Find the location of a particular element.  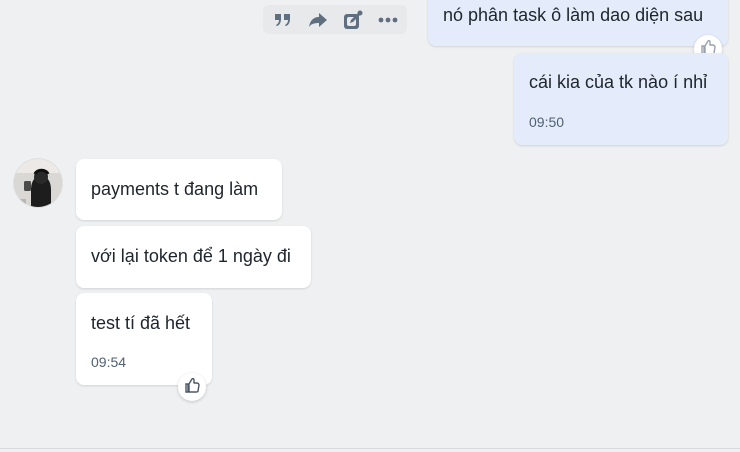

bottom-divider is located at coordinates (370, 448).